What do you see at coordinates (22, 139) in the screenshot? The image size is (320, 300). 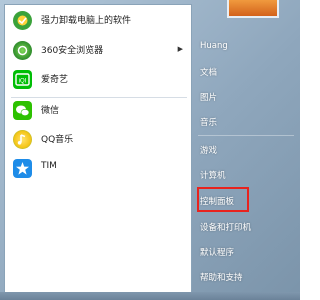 I see `qq-music-icon` at bounding box center [22, 139].